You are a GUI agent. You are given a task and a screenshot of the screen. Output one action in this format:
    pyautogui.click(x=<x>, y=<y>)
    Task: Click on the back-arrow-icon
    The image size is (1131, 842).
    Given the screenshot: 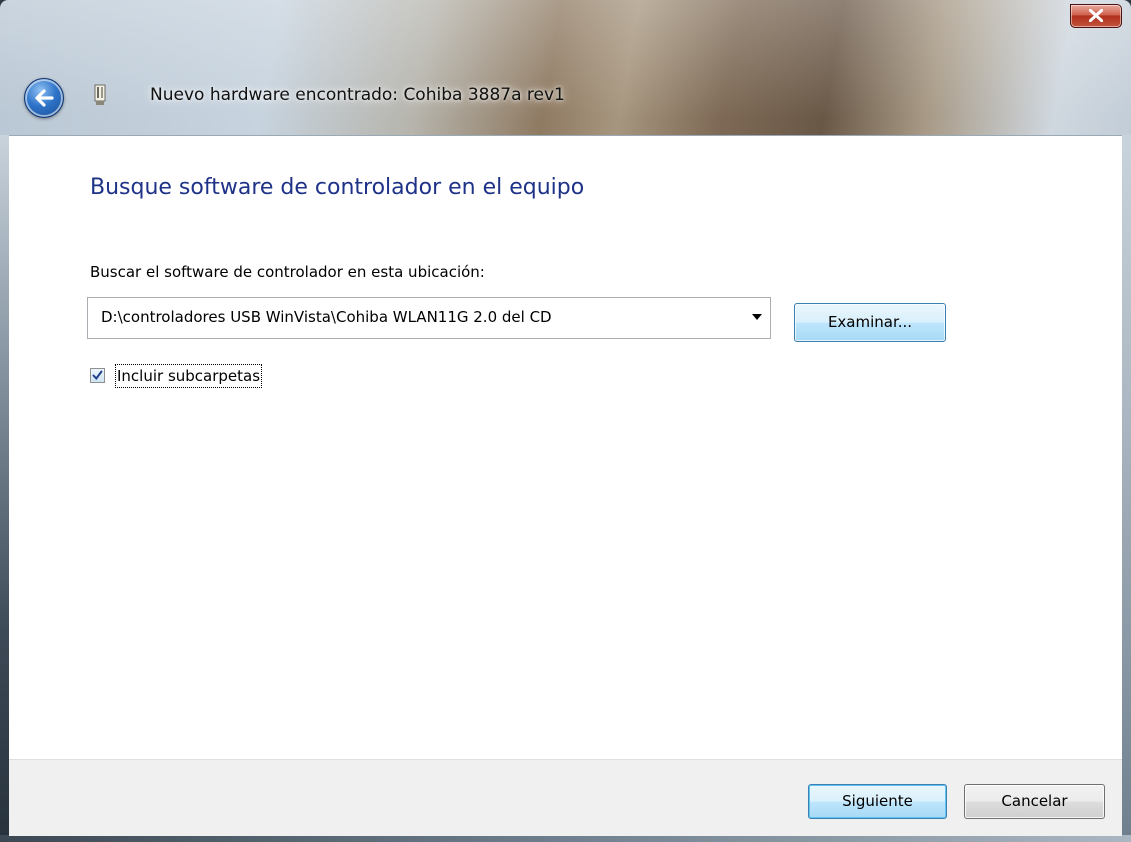 What is the action you would take?
    pyautogui.click(x=44, y=98)
    